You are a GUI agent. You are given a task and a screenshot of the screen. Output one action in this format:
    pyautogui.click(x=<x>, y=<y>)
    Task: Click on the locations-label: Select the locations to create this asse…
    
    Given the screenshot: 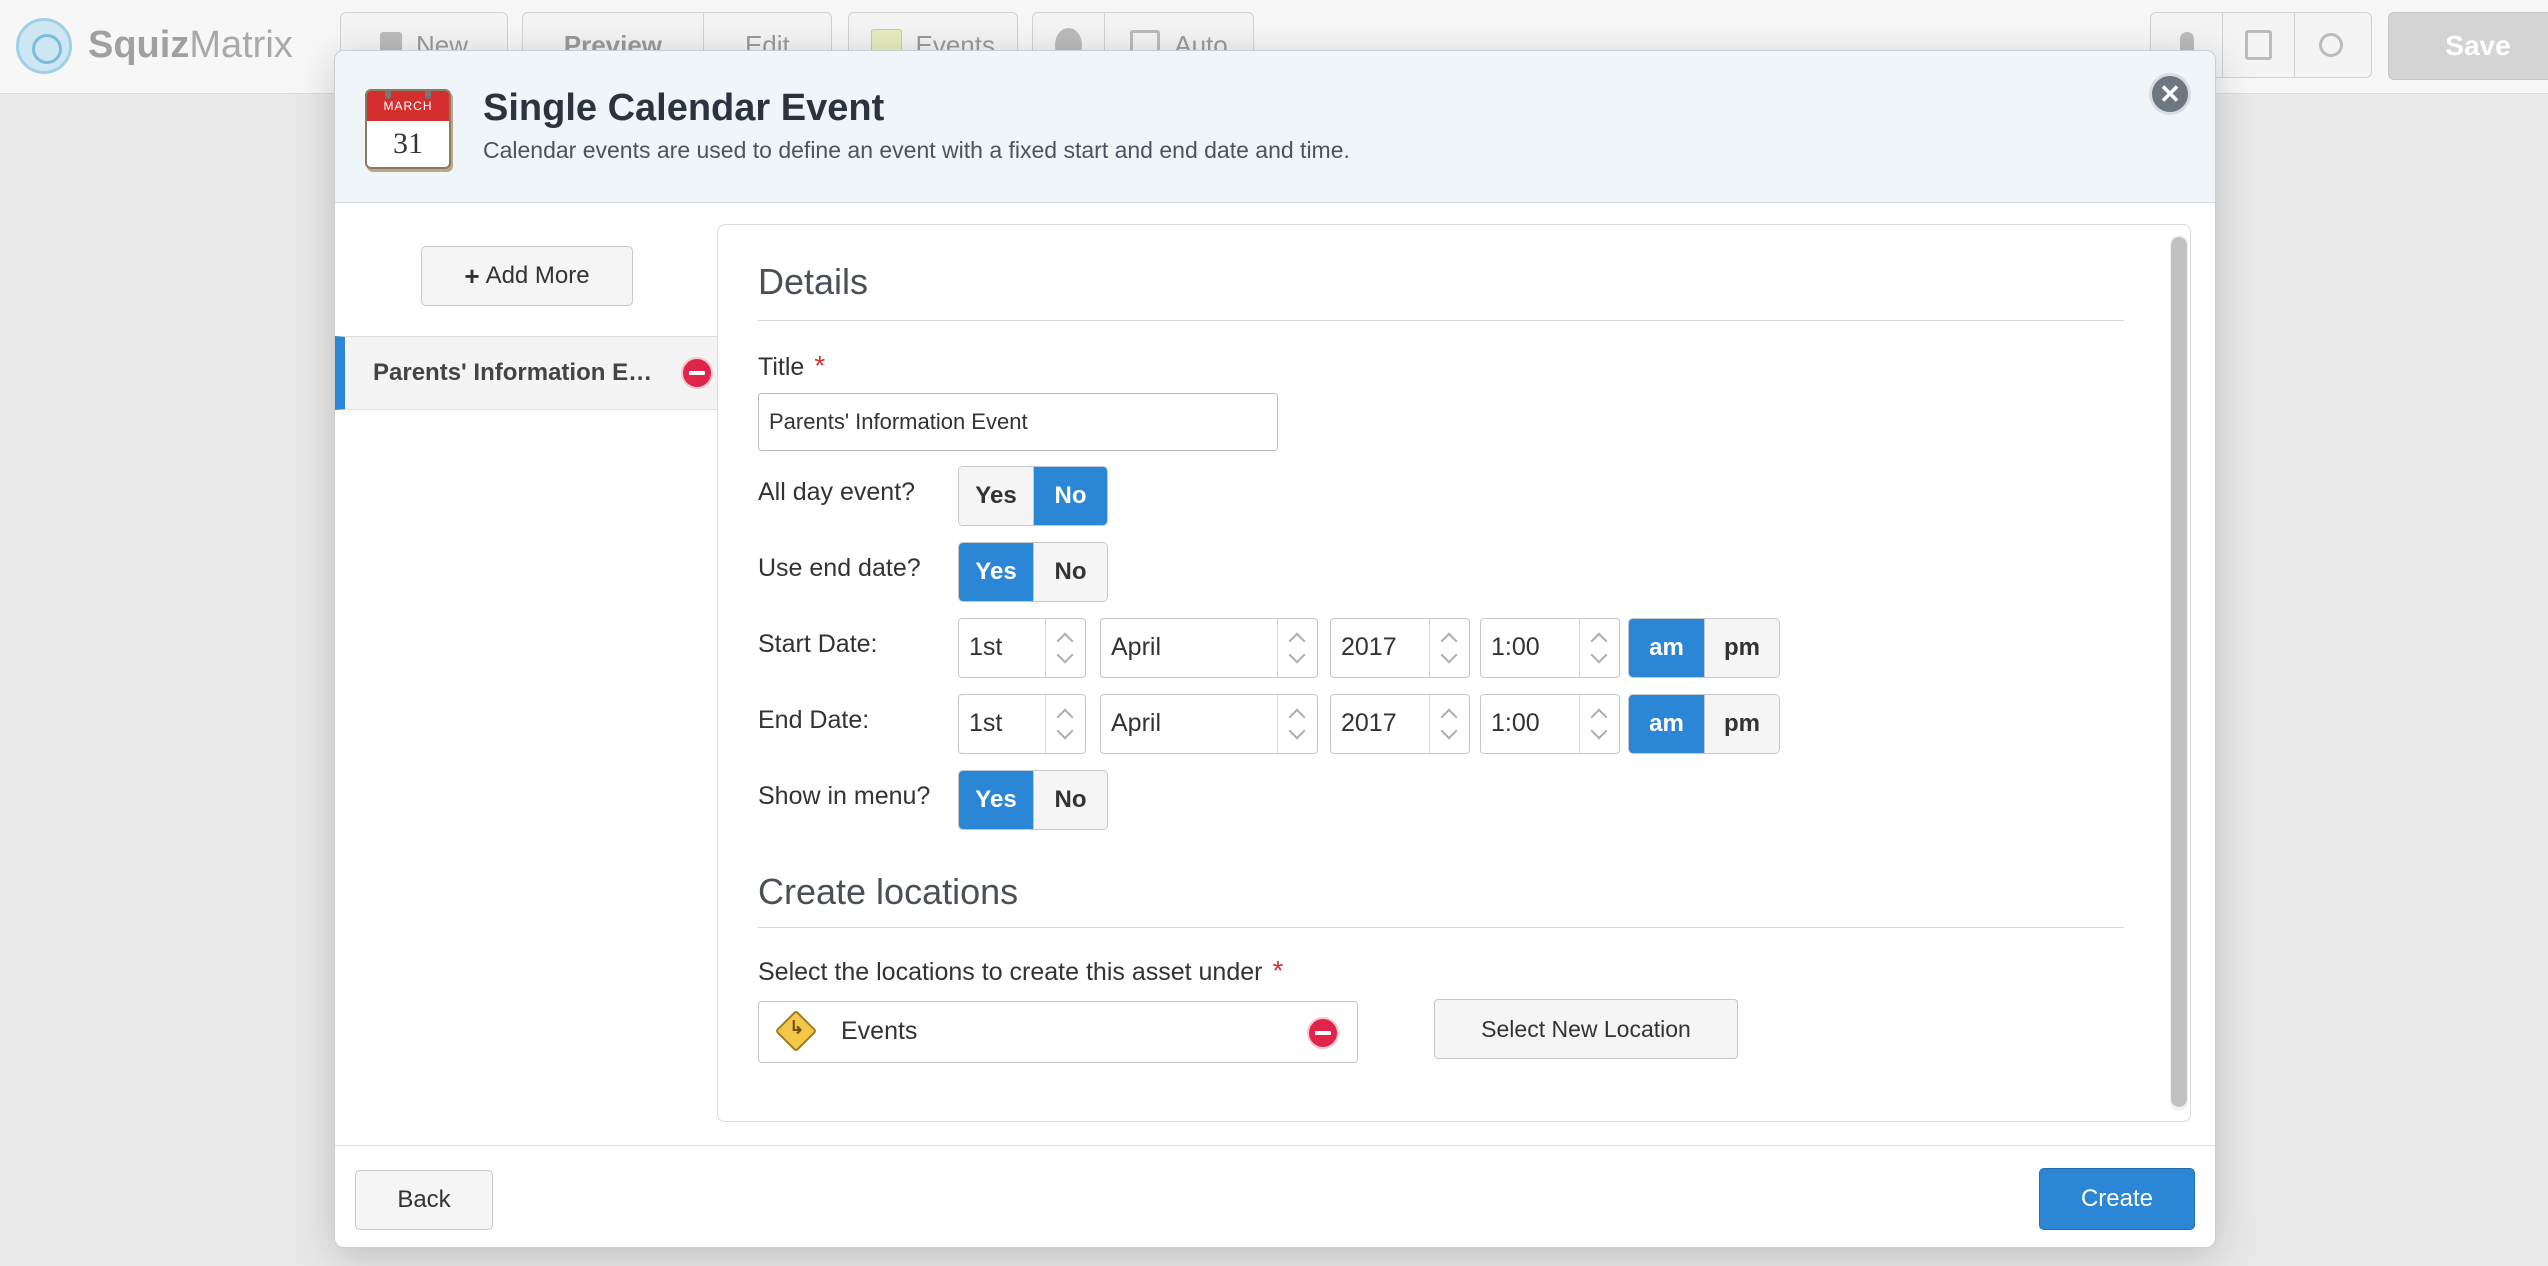 What is the action you would take?
    pyautogui.click(x=1021, y=970)
    